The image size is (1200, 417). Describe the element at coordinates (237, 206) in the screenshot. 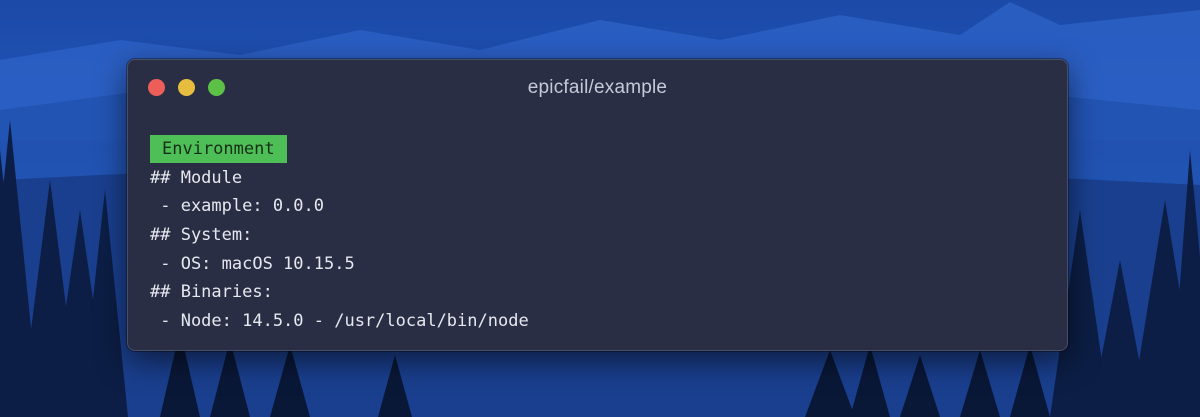

I see `terminal-line: - example: 0.0.0` at that location.